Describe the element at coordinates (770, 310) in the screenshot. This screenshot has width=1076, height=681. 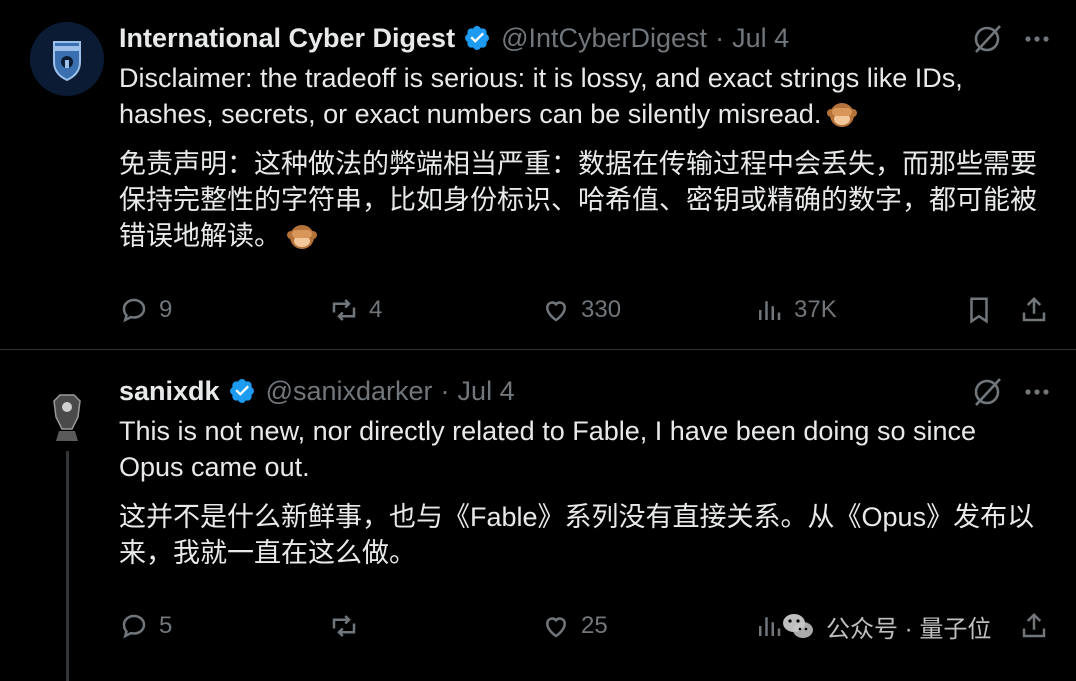
I see `views-icon` at that location.